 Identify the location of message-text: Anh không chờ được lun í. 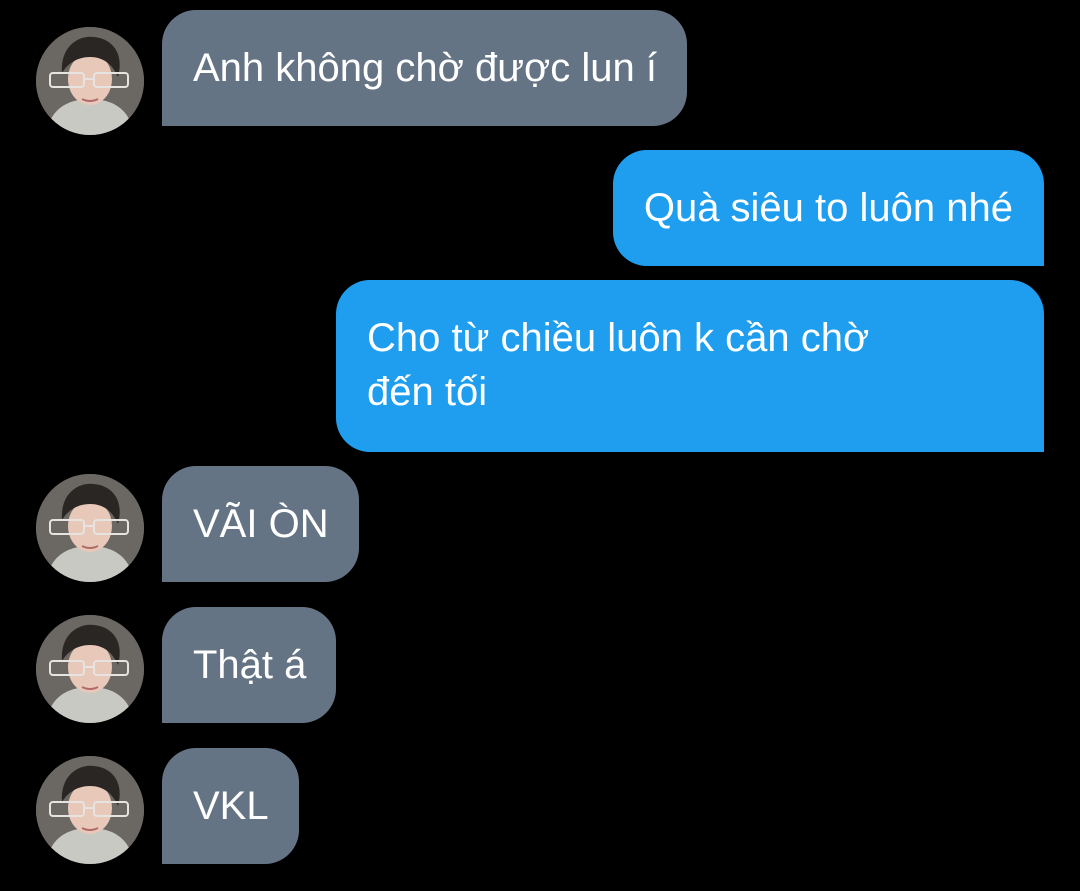
(425, 68).